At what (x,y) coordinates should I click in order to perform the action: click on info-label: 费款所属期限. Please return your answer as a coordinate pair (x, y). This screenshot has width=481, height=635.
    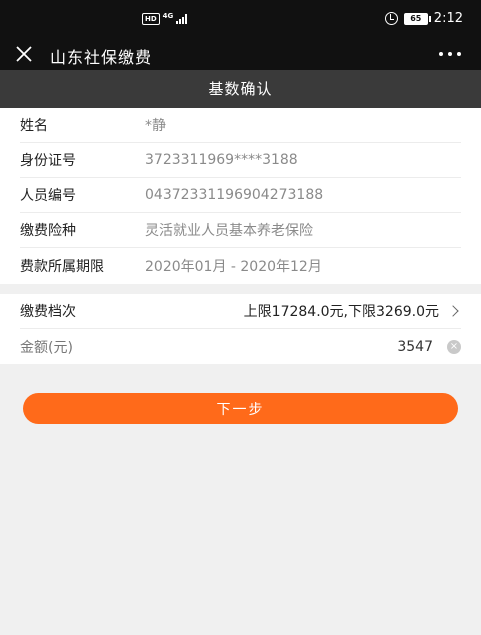
    Looking at the image, I should click on (62, 266).